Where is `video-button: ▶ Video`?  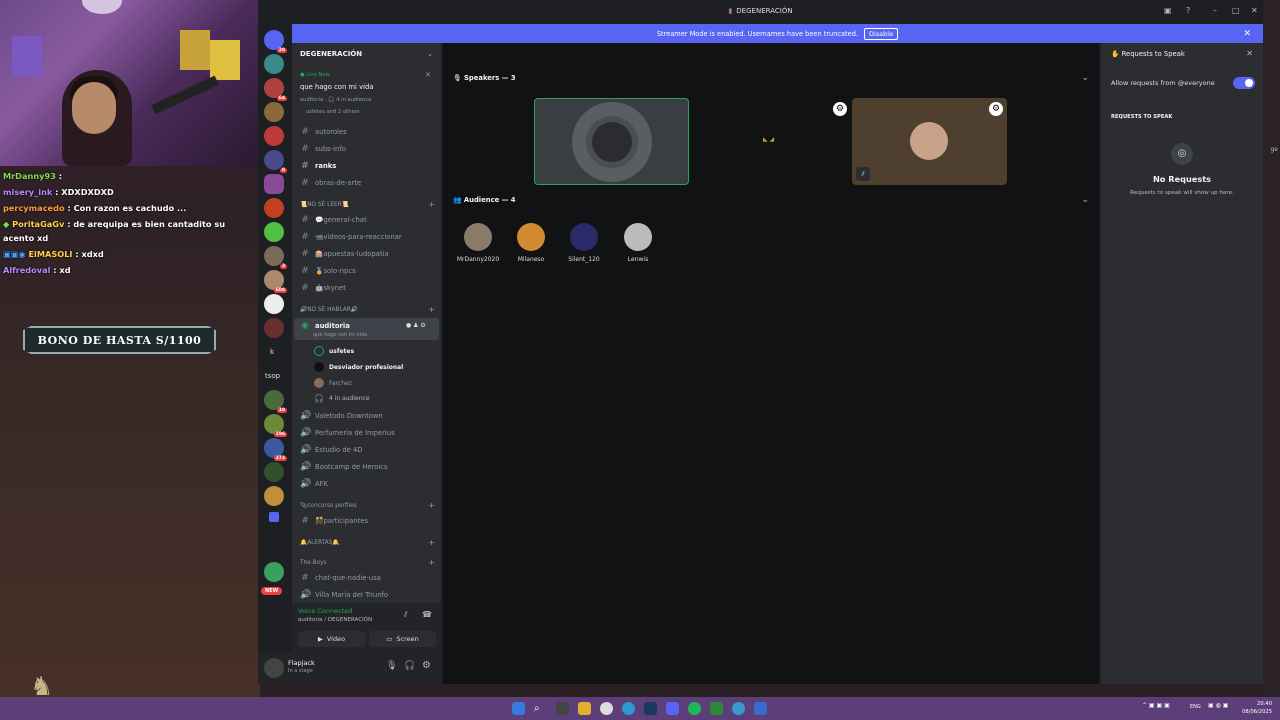 video-button: ▶ Video is located at coordinates (331, 639).